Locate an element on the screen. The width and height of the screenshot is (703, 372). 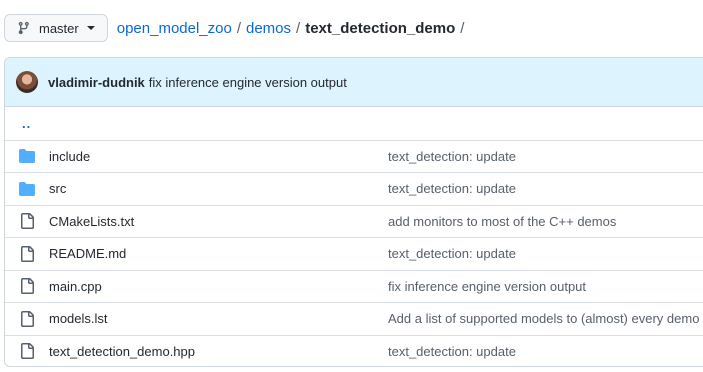
parent-dir-link: .. is located at coordinates (26, 123).